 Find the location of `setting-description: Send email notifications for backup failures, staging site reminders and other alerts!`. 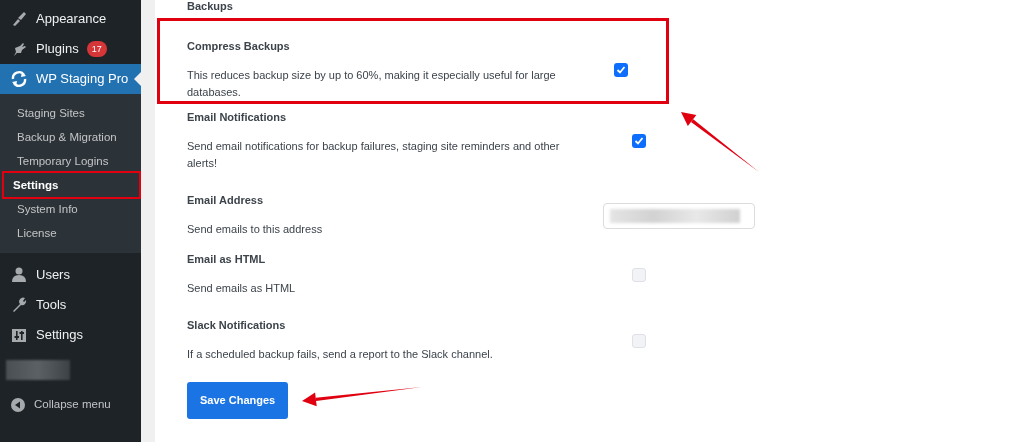

setting-description: Send email notifications for backup failures, staging site reminders and other alerts! is located at coordinates (374, 155).